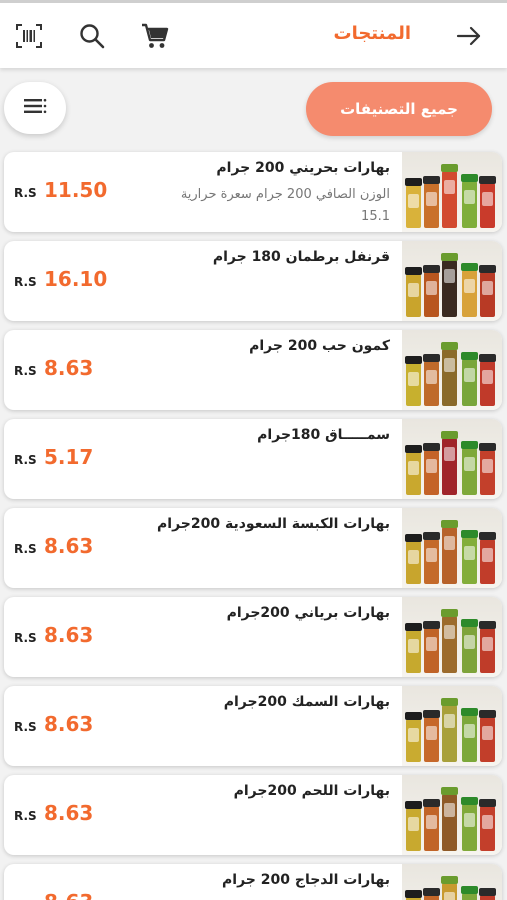 This screenshot has width=507, height=900. I want to click on list-menu-icon, so click(35, 108).